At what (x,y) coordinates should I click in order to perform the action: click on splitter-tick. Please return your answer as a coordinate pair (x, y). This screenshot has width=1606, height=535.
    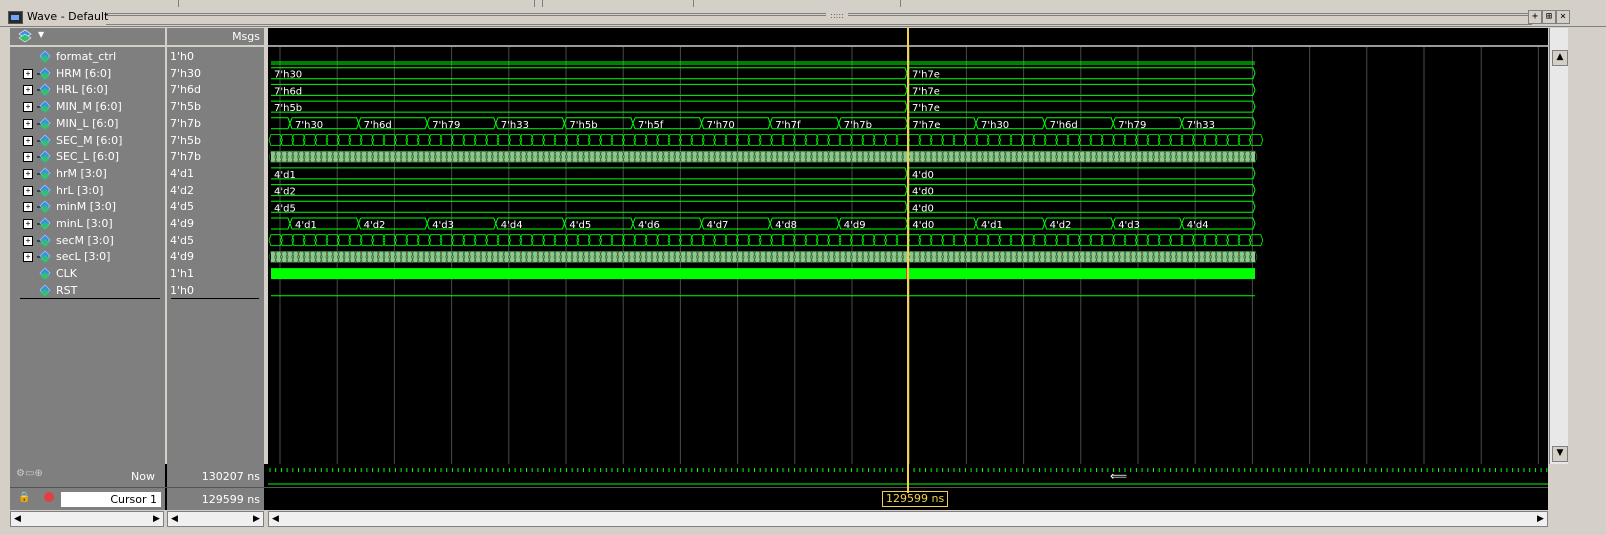
    Looking at the image, I should click on (534, 3).